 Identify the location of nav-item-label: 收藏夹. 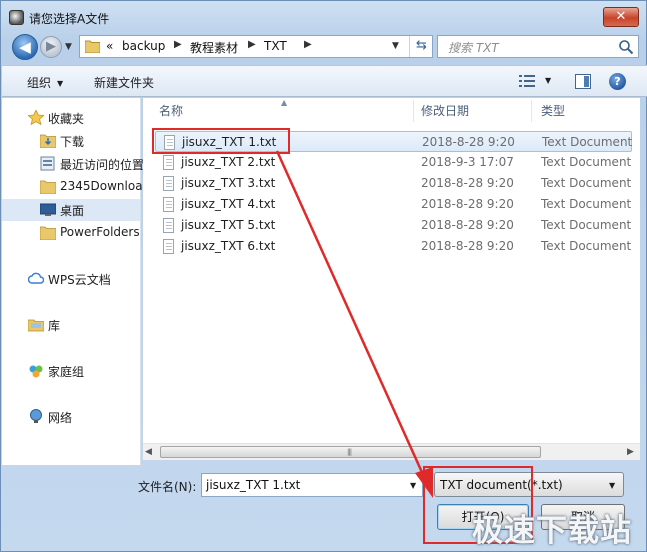
(66, 119).